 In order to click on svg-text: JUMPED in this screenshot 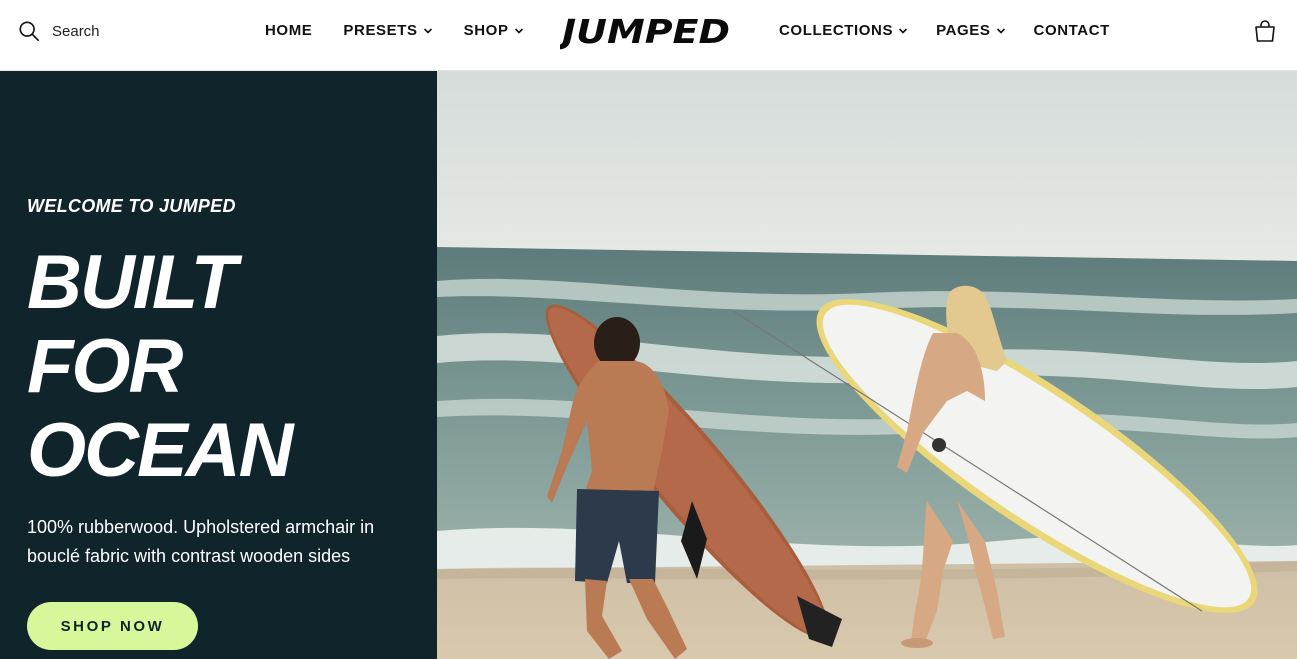, I will do `click(645, 31)`.